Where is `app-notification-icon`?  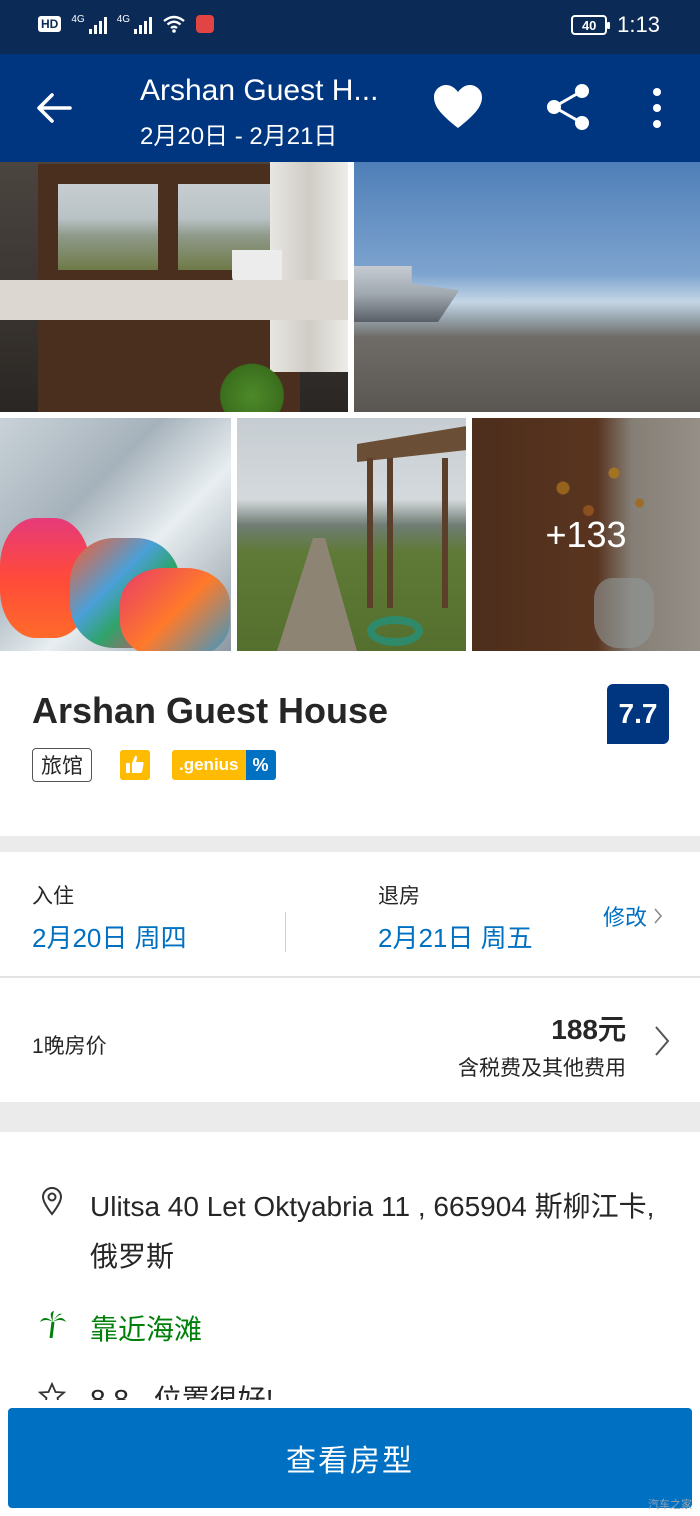
app-notification-icon is located at coordinates (205, 24).